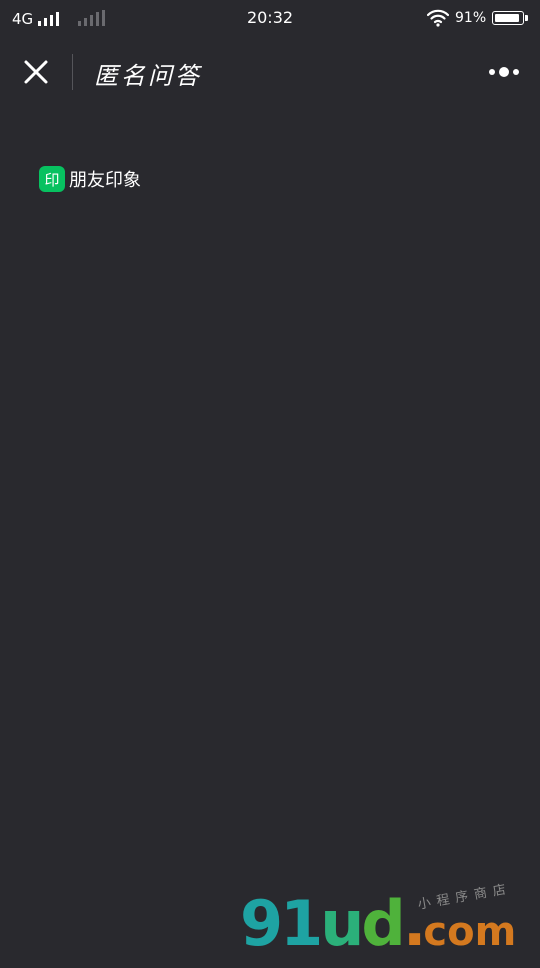  I want to click on status-bar: 4G 20:32 91%, so click(270, 18).